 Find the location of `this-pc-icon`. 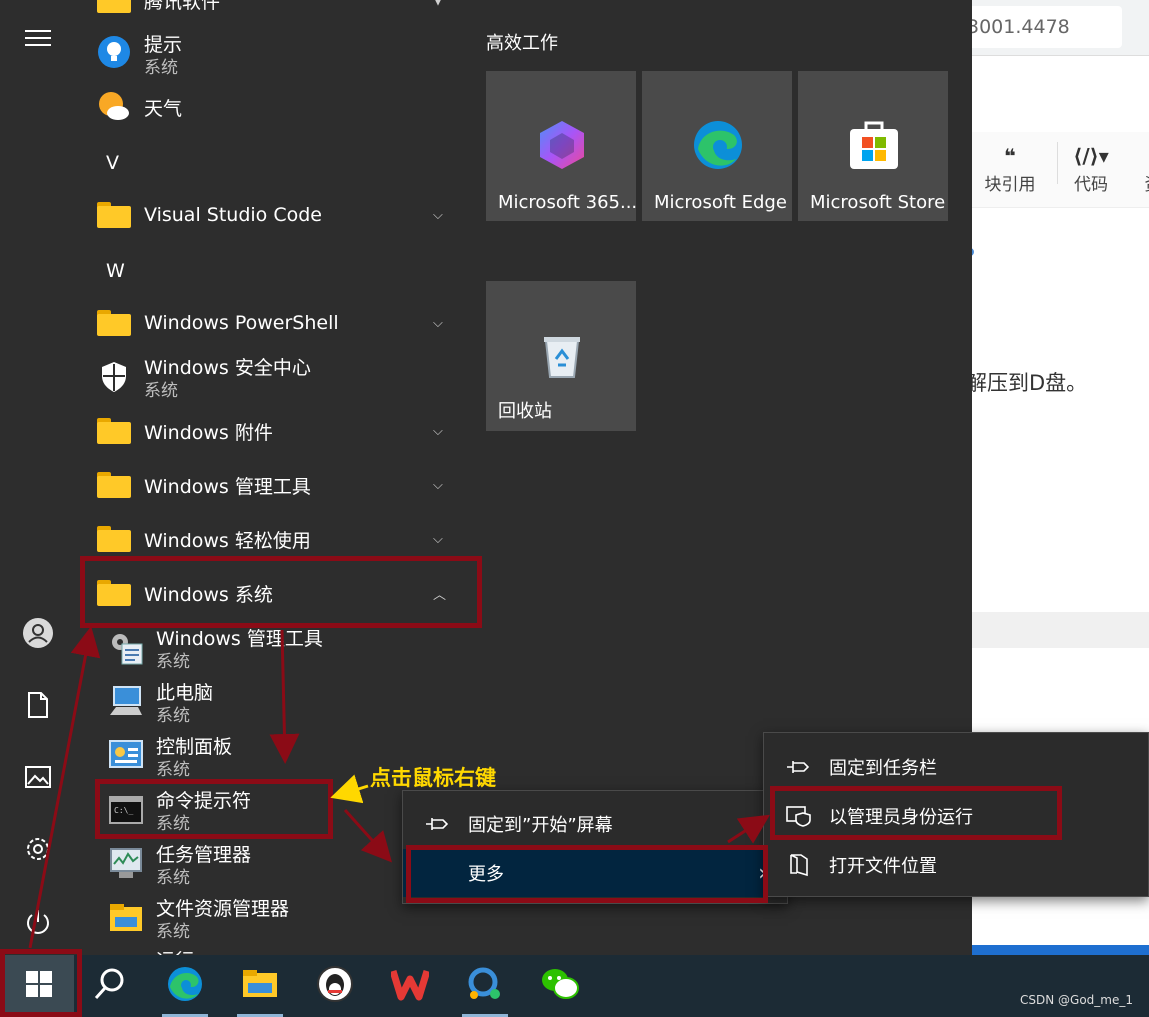

this-pc-icon is located at coordinates (126, 702).